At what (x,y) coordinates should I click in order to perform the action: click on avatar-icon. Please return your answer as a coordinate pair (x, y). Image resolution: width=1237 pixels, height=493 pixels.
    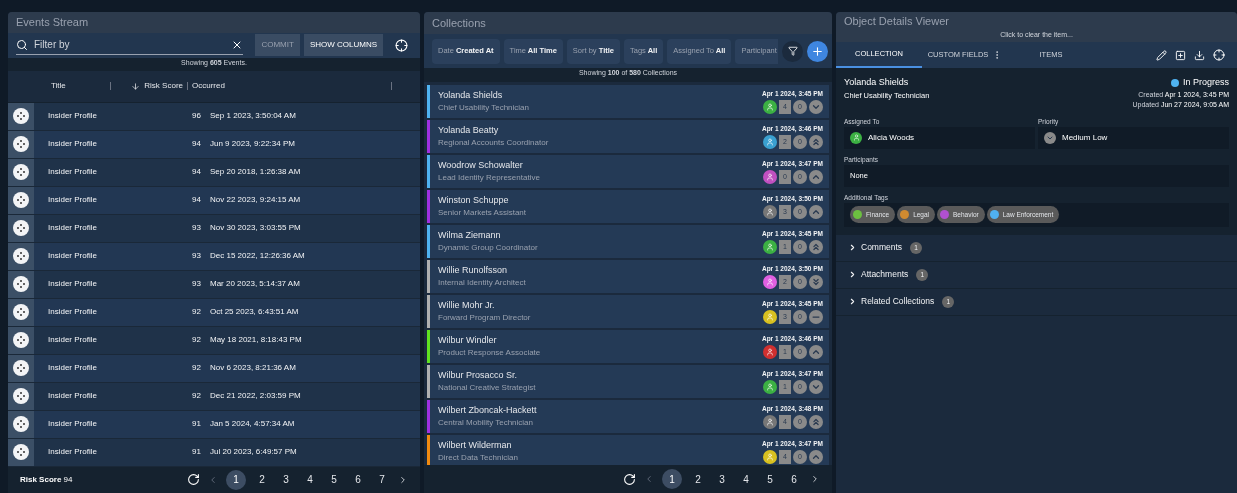
    Looking at the image, I should click on (856, 137).